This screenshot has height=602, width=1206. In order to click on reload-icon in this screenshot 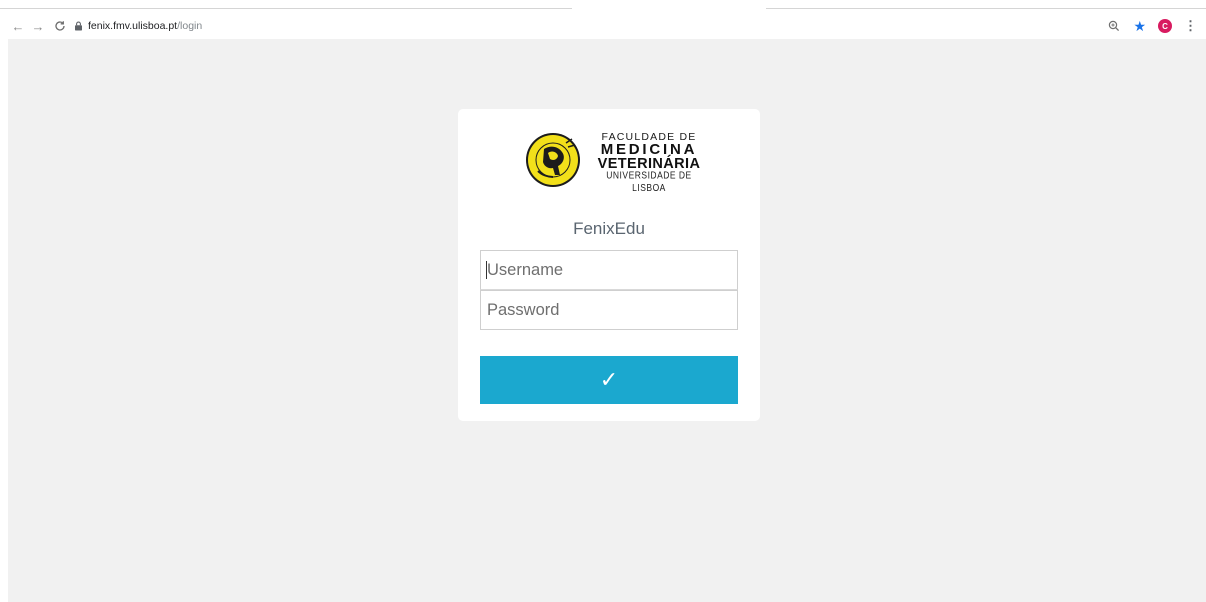, I will do `click(60, 26)`.